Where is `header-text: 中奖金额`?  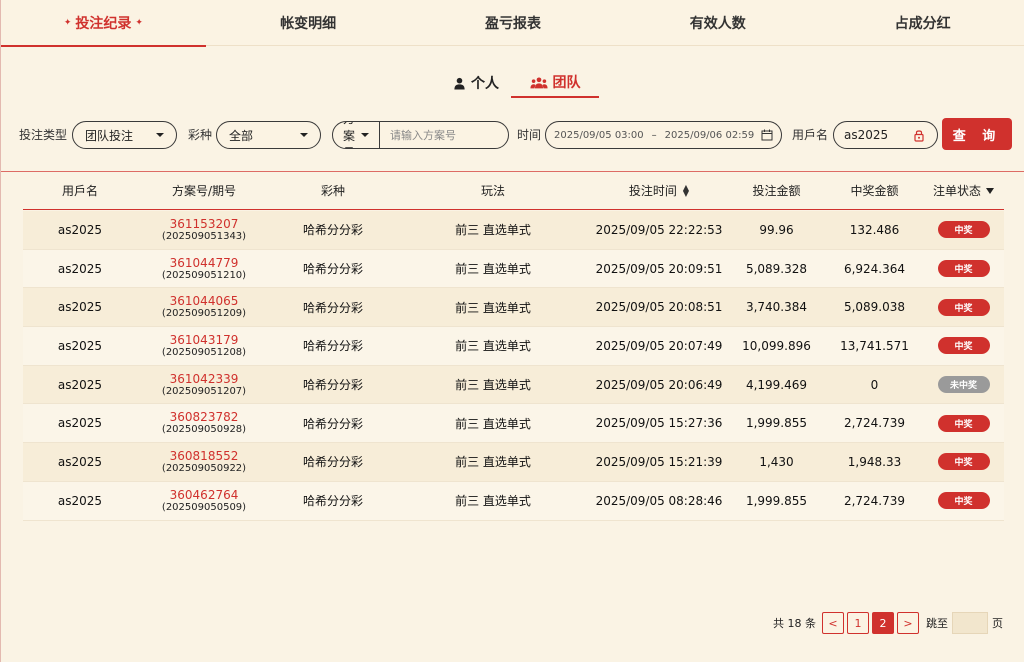 header-text: 中奖金额 is located at coordinates (874, 191).